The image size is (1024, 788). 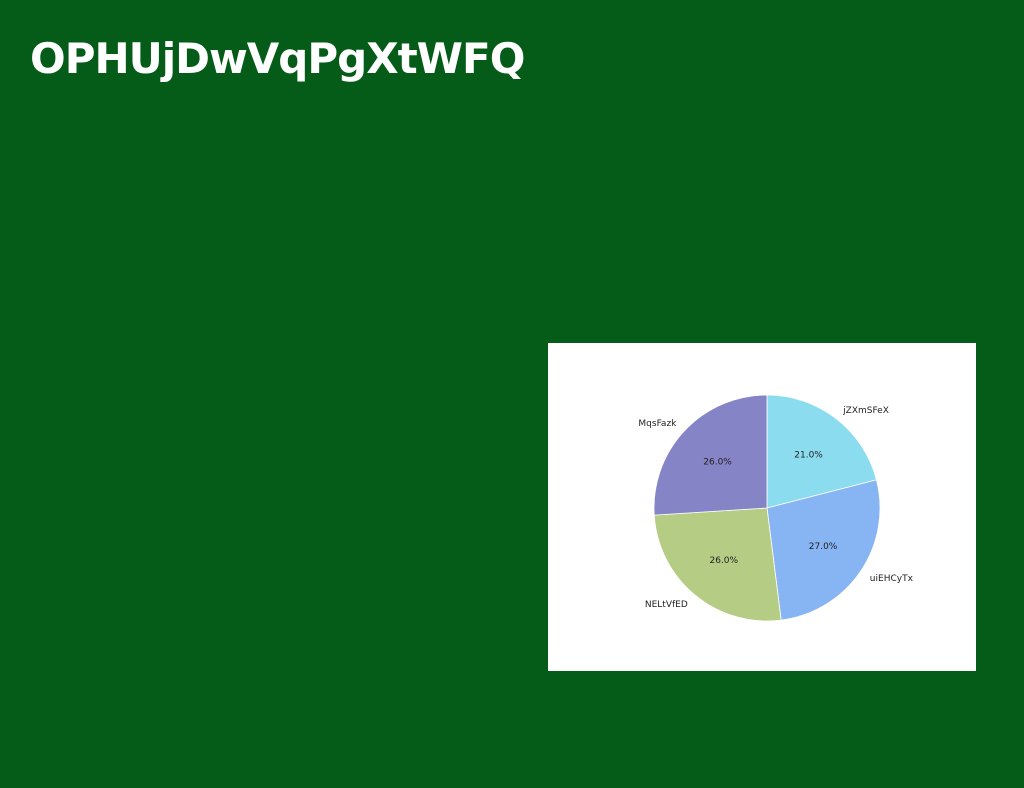 What do you see at coordinates (823, 547) in the screenshot?
I see `slice-percent-label: 27.0%` at bounding box center [823, 547].